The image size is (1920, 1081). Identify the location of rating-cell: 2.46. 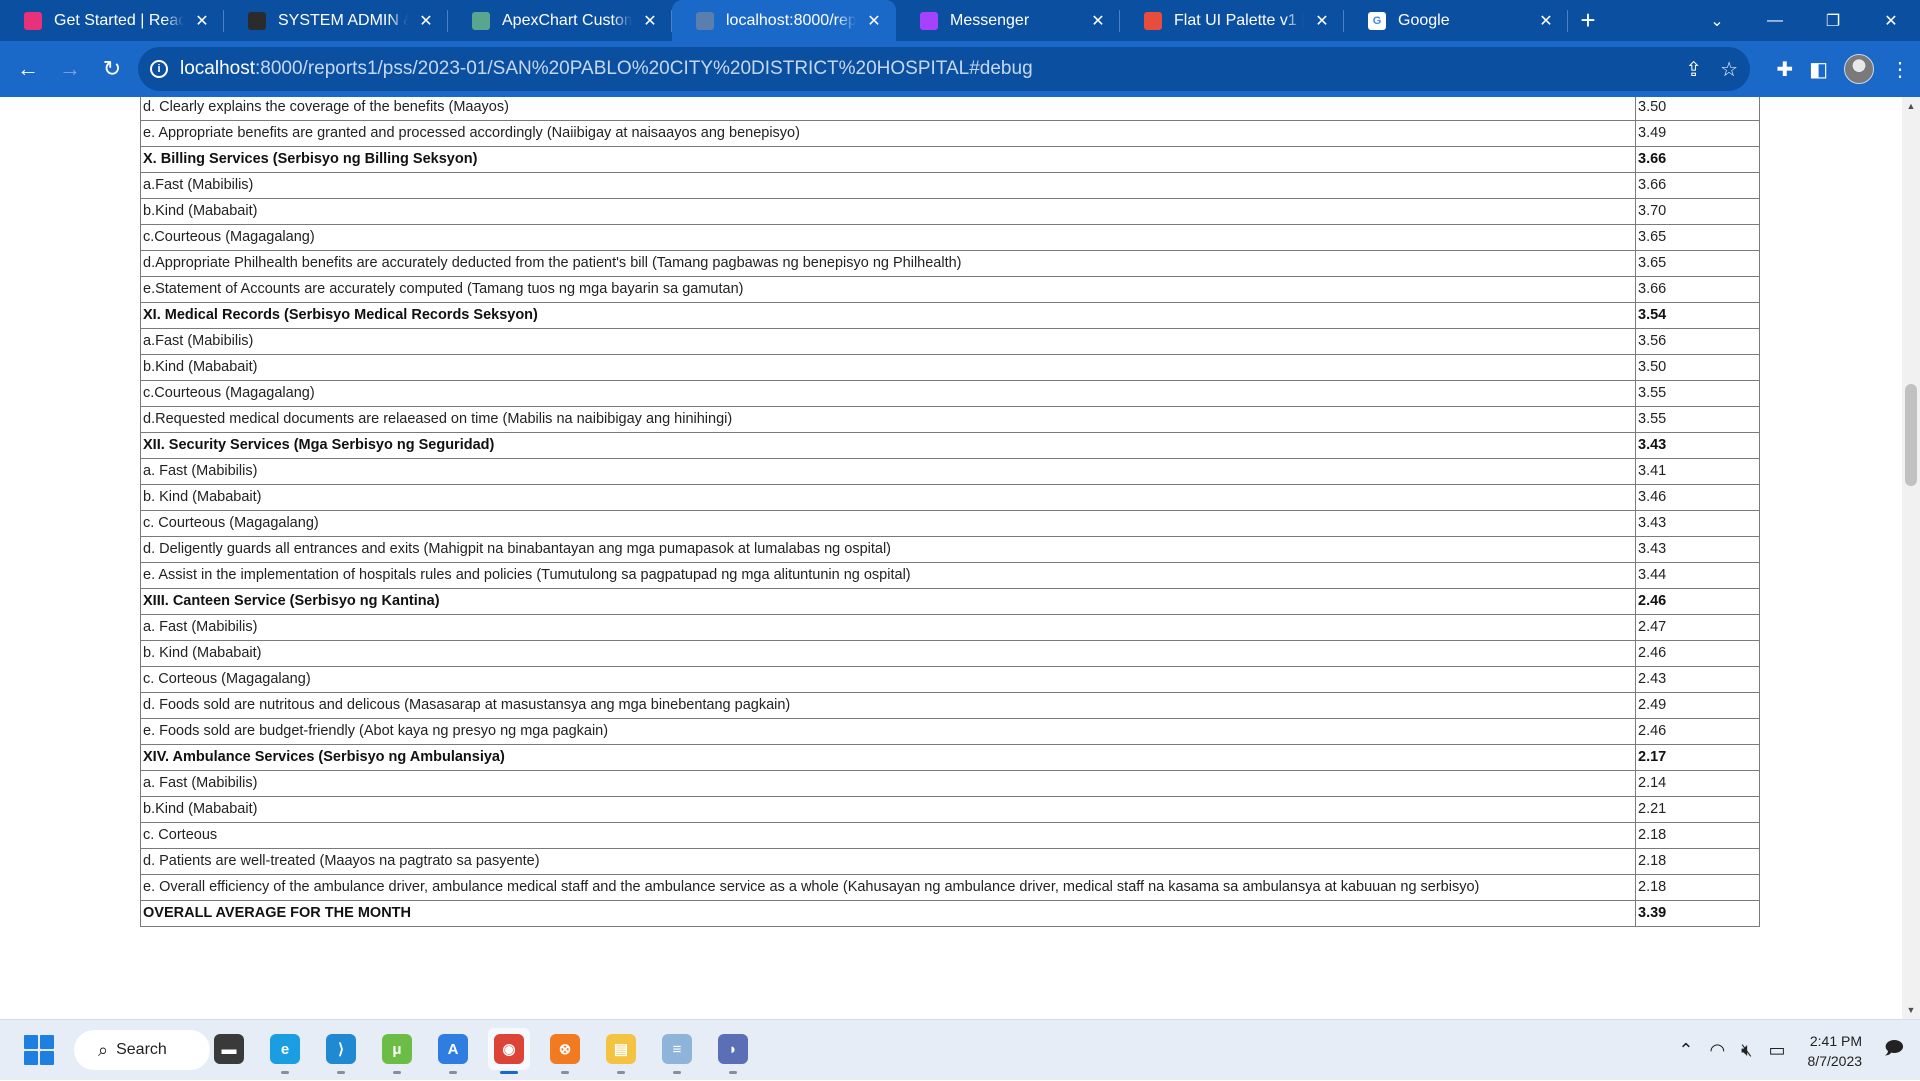
(1697, 601).